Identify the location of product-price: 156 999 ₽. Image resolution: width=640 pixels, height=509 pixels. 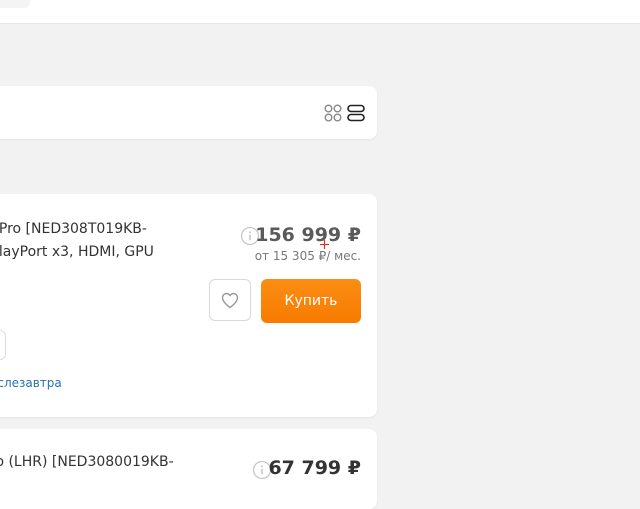
(308, 235).